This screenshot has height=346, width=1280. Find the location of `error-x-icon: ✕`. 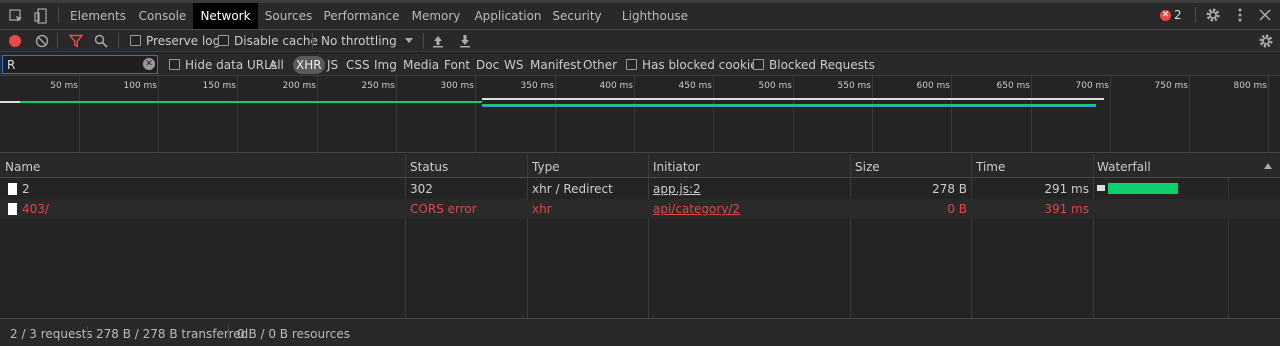

error-x-icon: ✕ is located at coordinates (1165, 15).